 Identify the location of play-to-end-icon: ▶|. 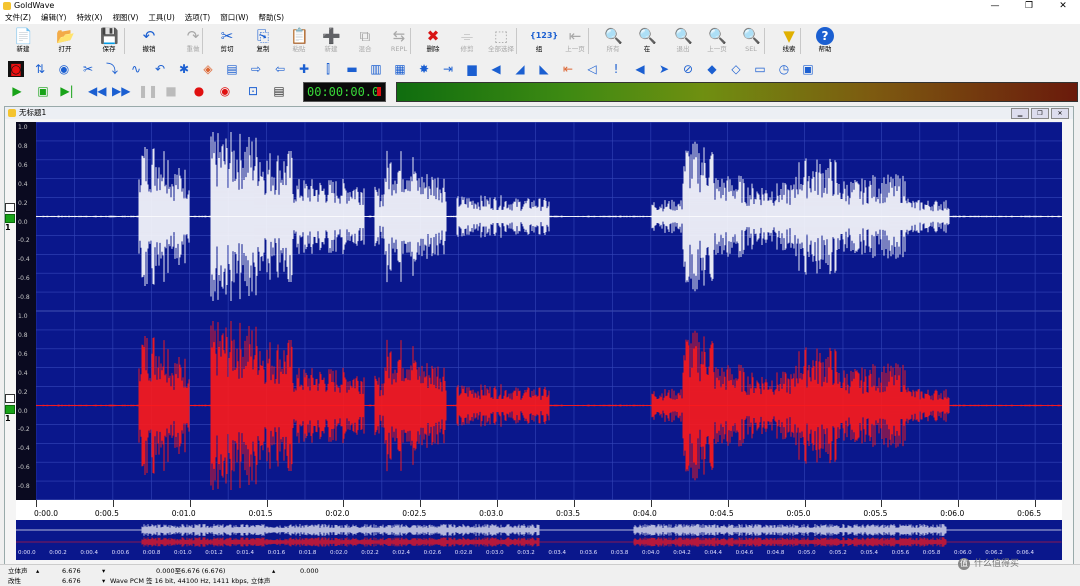
(67, 91).